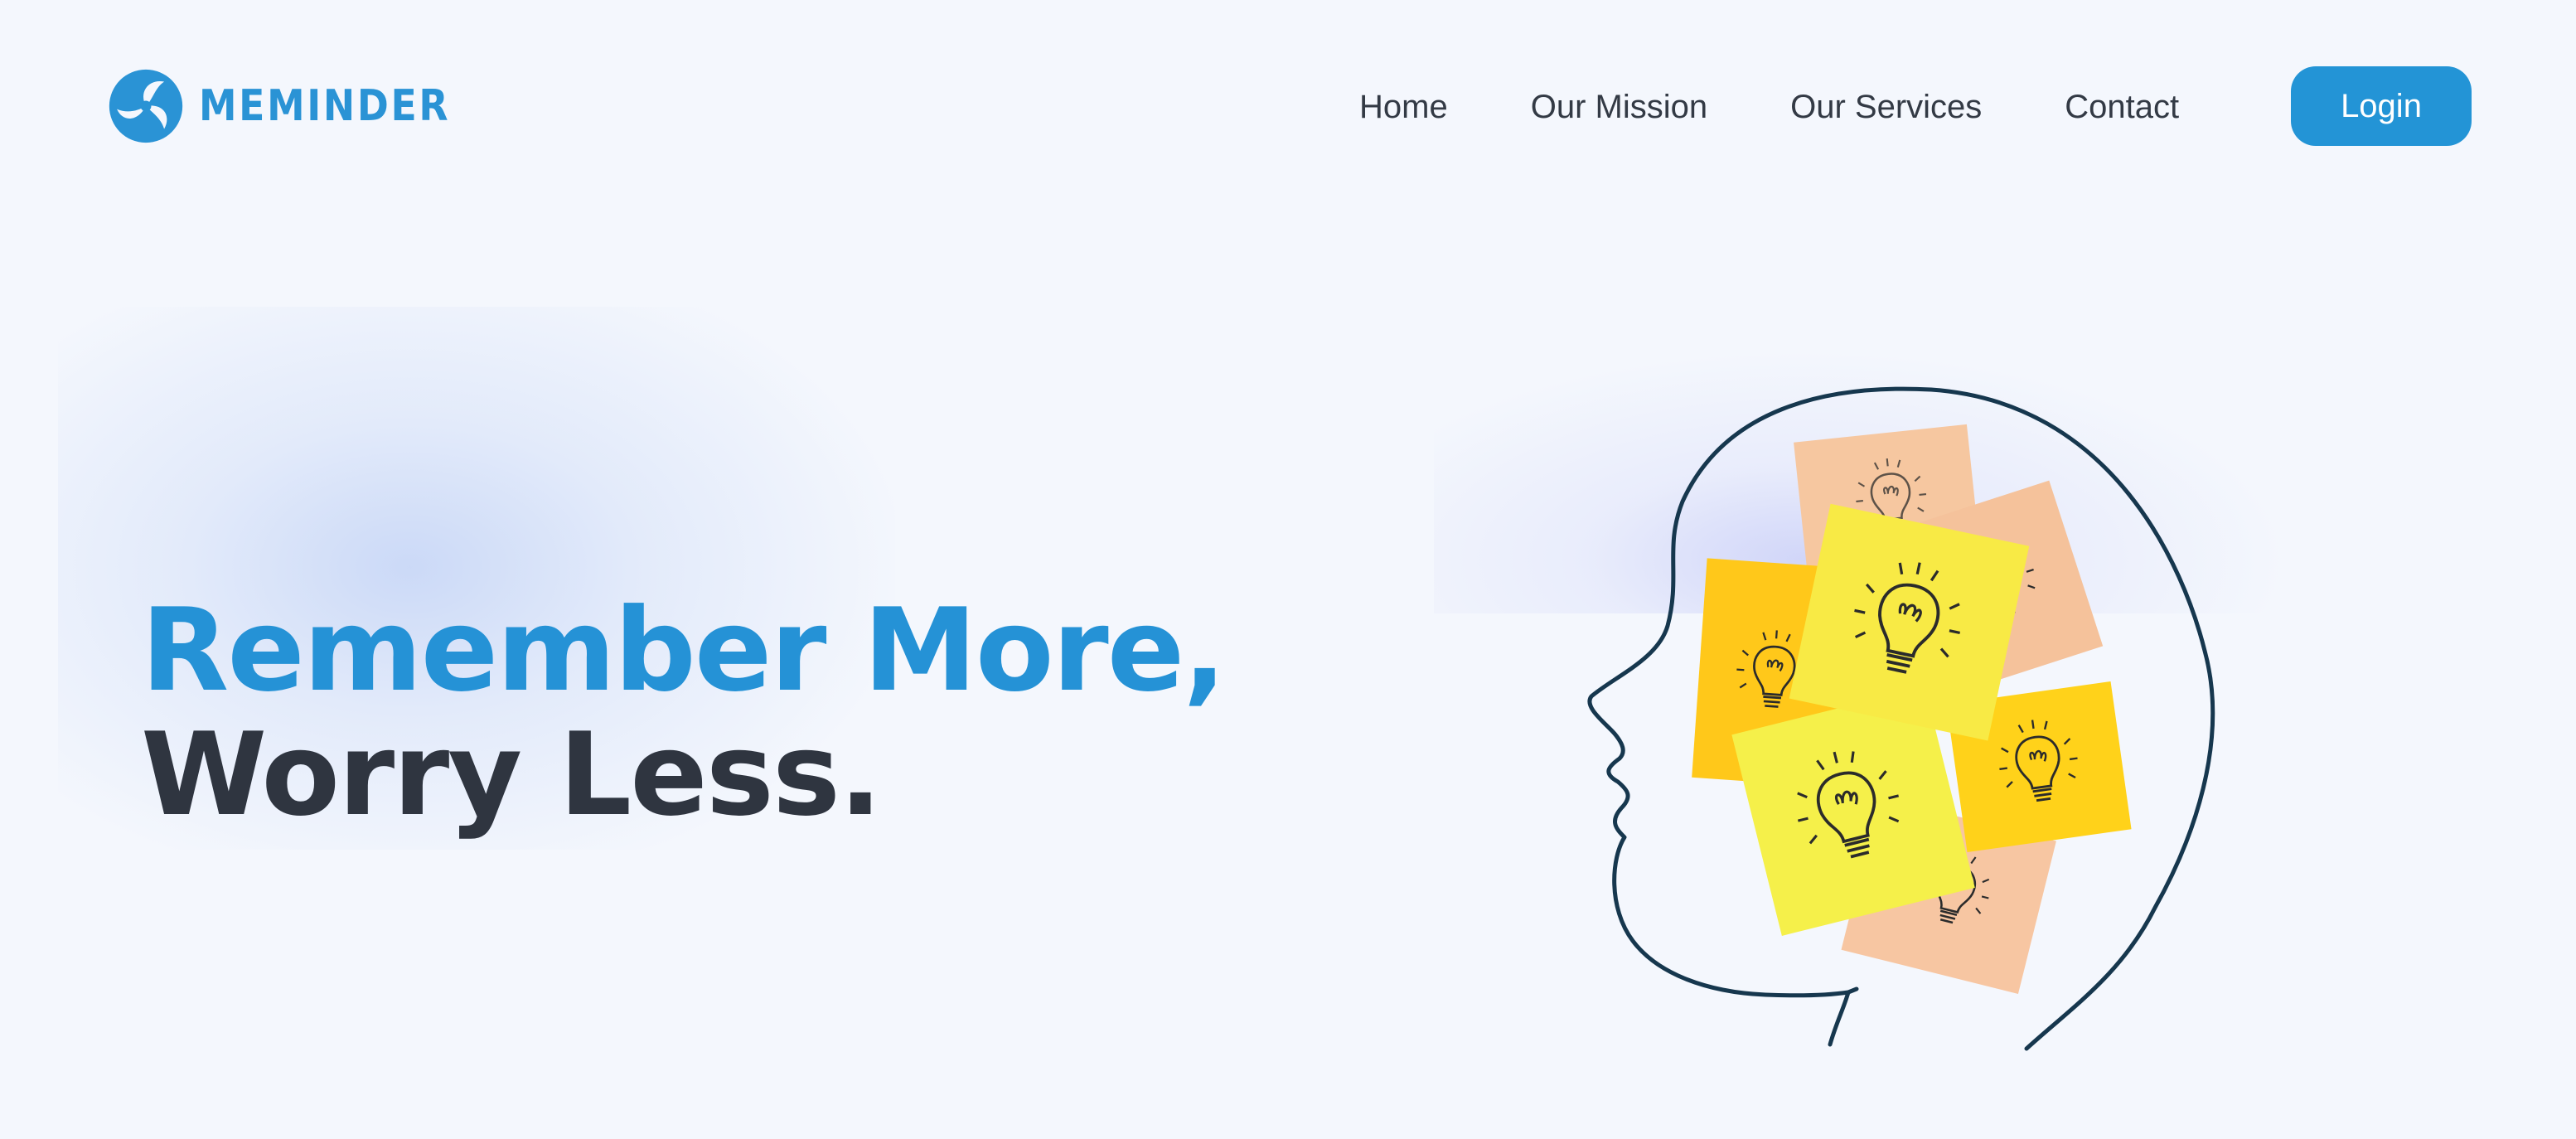 The image size is (2576, 1139). I want to click on login-button: Login, so click(2381, 106).